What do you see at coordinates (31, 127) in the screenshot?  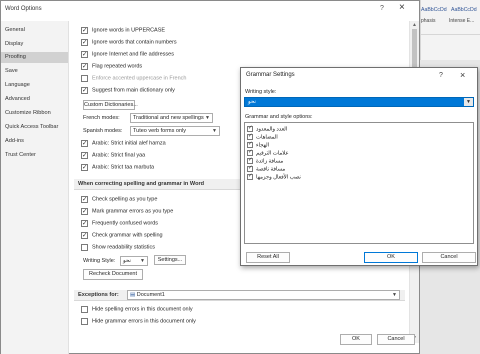 I see `sidebar-item-quick-access-toolbar: Quick Access Toolbar` at bounding box center [31, 127].